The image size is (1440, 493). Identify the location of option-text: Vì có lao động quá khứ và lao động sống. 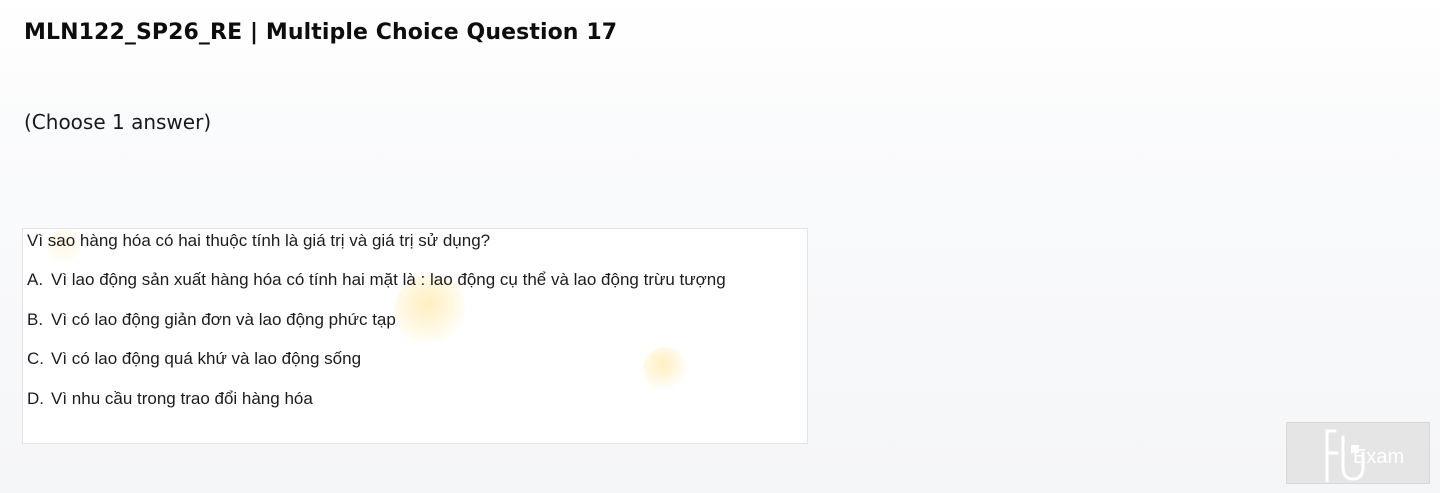
(206, 358).